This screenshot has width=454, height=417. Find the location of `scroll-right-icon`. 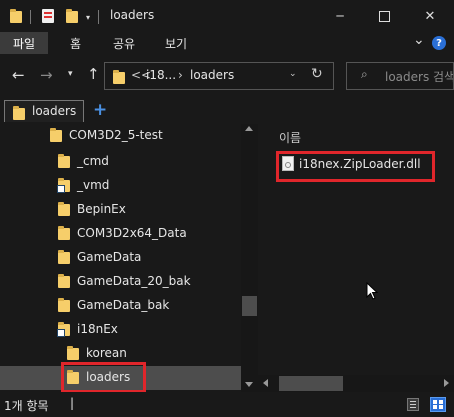

scroll-right-icon is located at coordinates (446, 383).